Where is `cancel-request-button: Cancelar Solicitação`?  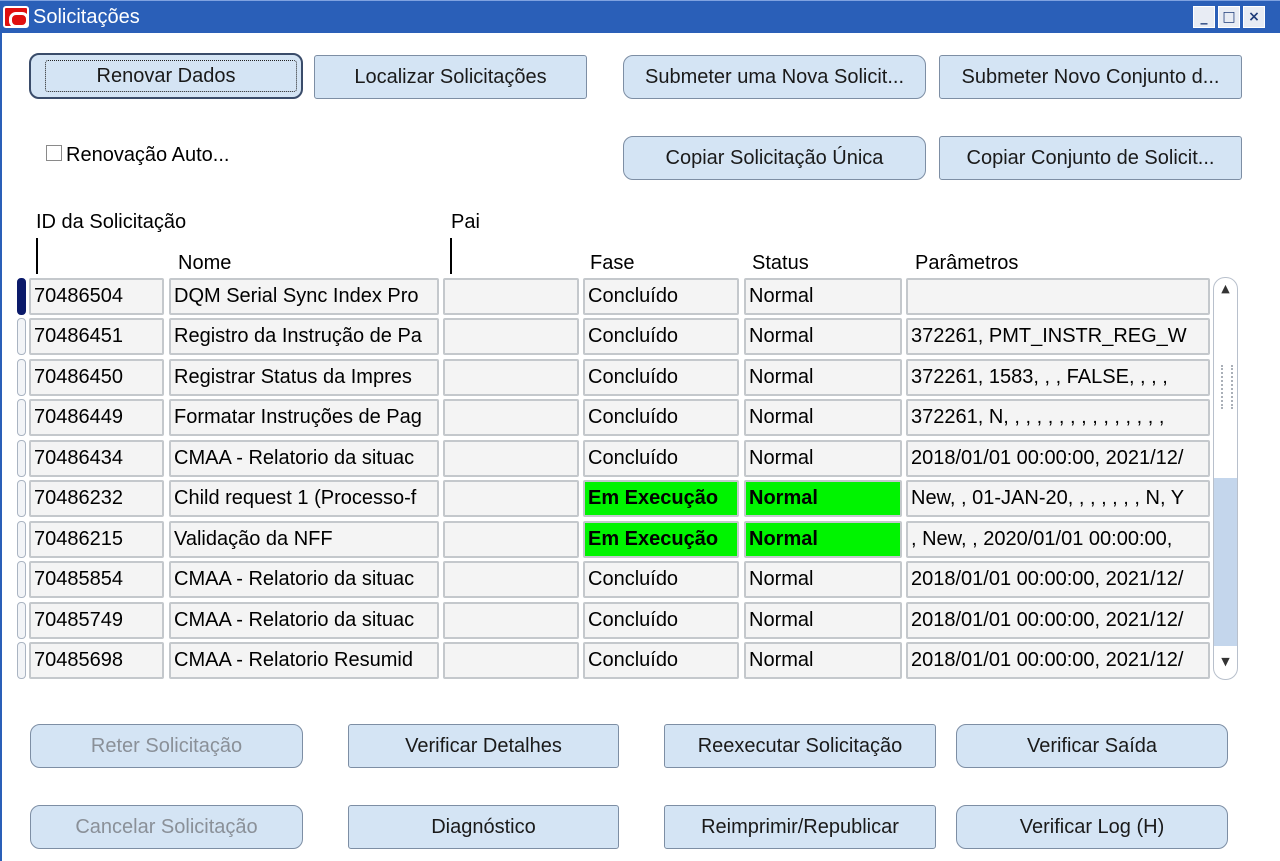
cancel-request-button: Cancelar Solicitação is located at coordinates (166, 827).